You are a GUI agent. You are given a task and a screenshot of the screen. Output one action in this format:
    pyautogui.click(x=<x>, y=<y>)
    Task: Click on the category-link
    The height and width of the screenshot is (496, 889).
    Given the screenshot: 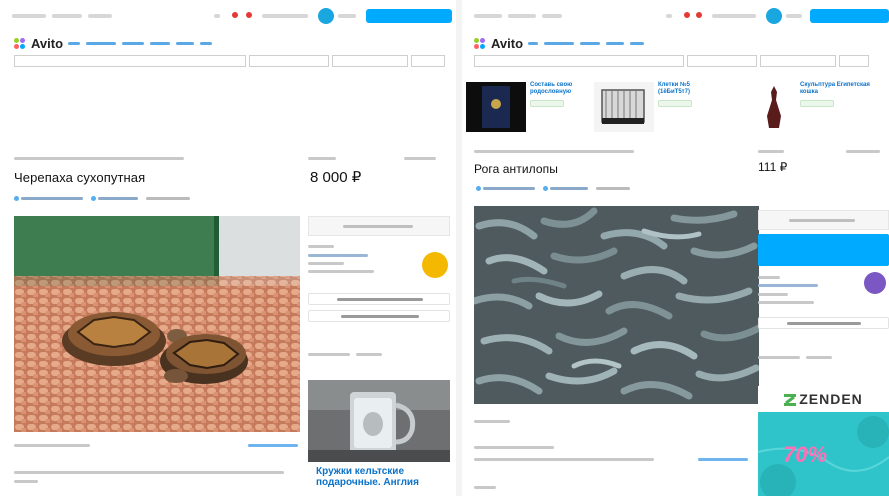 What is the action you would take?
    pyautogui.click(x=492, y=421)
    